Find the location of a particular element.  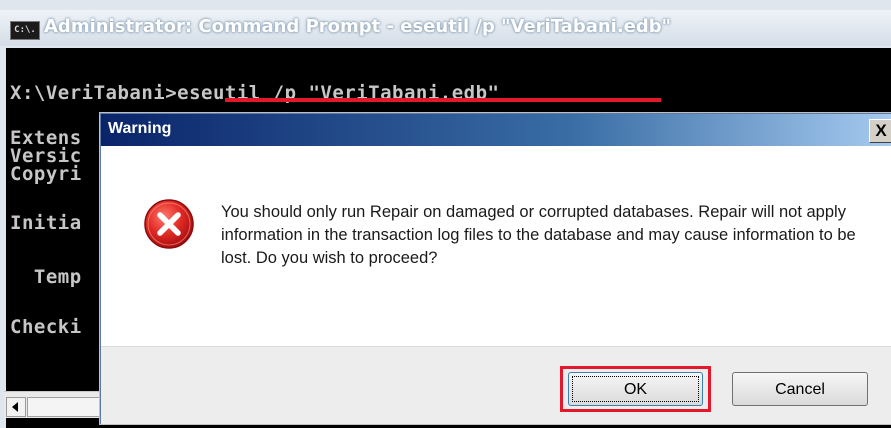

close-button: X is located at coordinates (880, 131).